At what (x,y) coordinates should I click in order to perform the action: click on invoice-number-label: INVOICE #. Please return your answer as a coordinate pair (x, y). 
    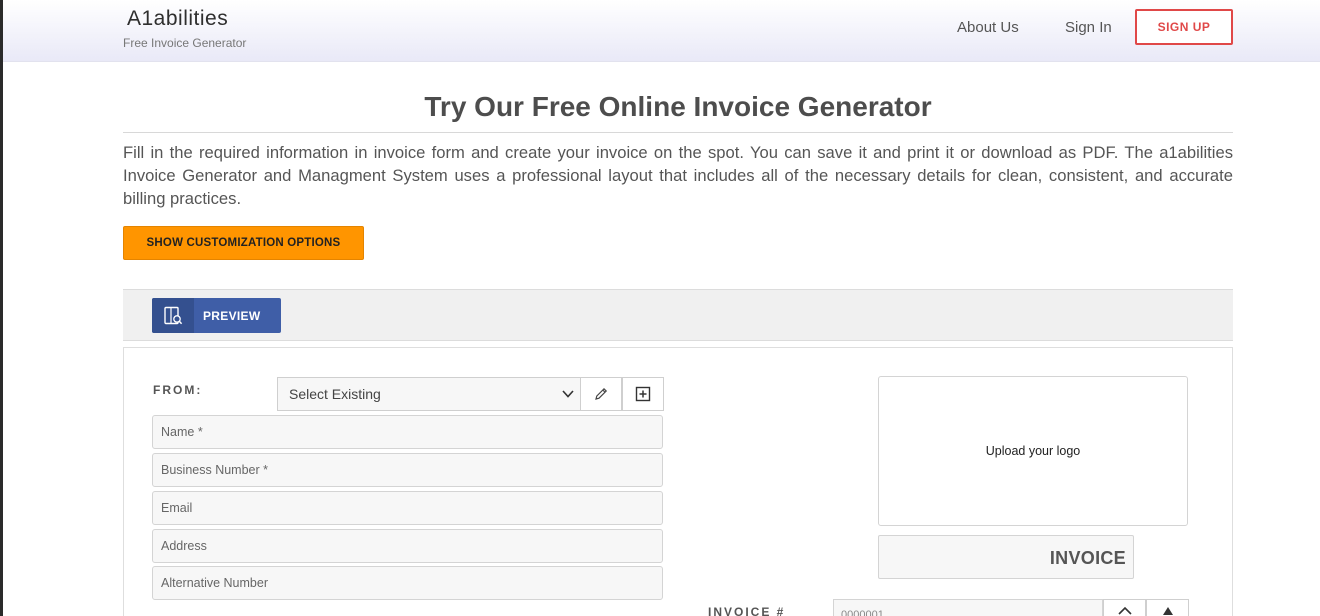
    Looking at the image, I should click on (747, 610).